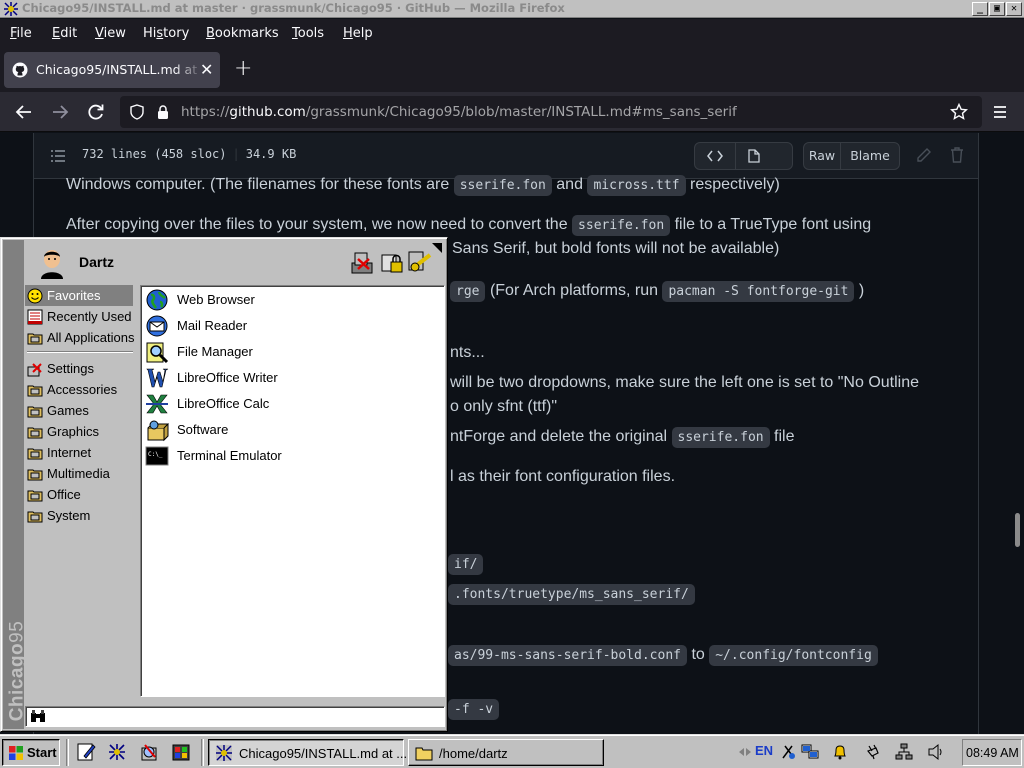 This screenshot has height=768, width=1024. What do you see at coordinates (997, 9) in the screenshot?
I see `maximize-button: ▣` at bounding box center [997, 9].